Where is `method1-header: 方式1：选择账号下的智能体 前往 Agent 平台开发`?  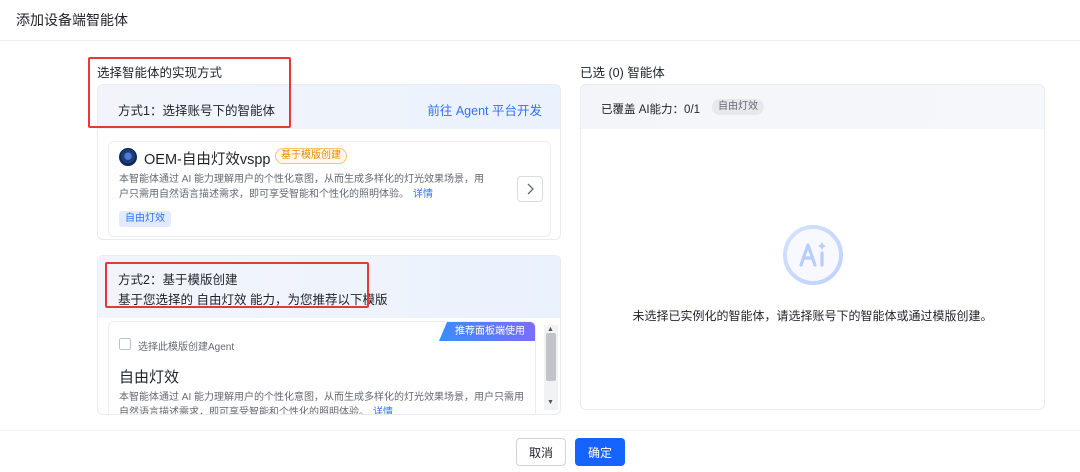 method1-header: 方式1：选择账号下的智能体 前往 Agent 平台开发 is located at coordinates (329, 107).